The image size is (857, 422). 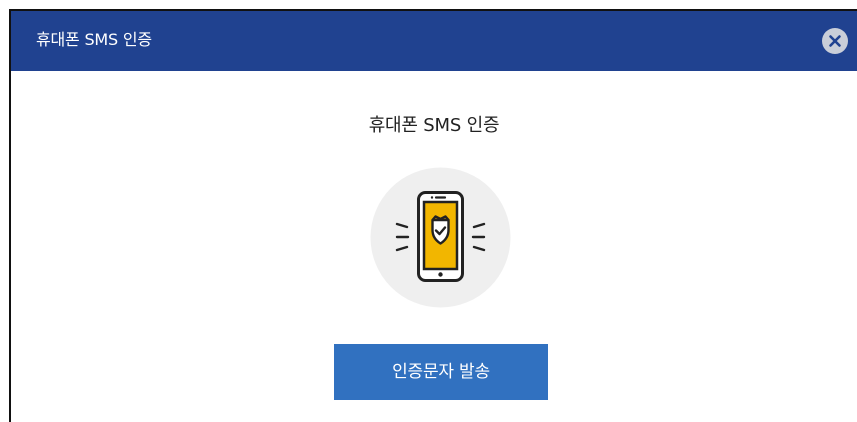 I want to click on send-verification-sms-button: 인증문자 발송, so click(x=441, y=372).